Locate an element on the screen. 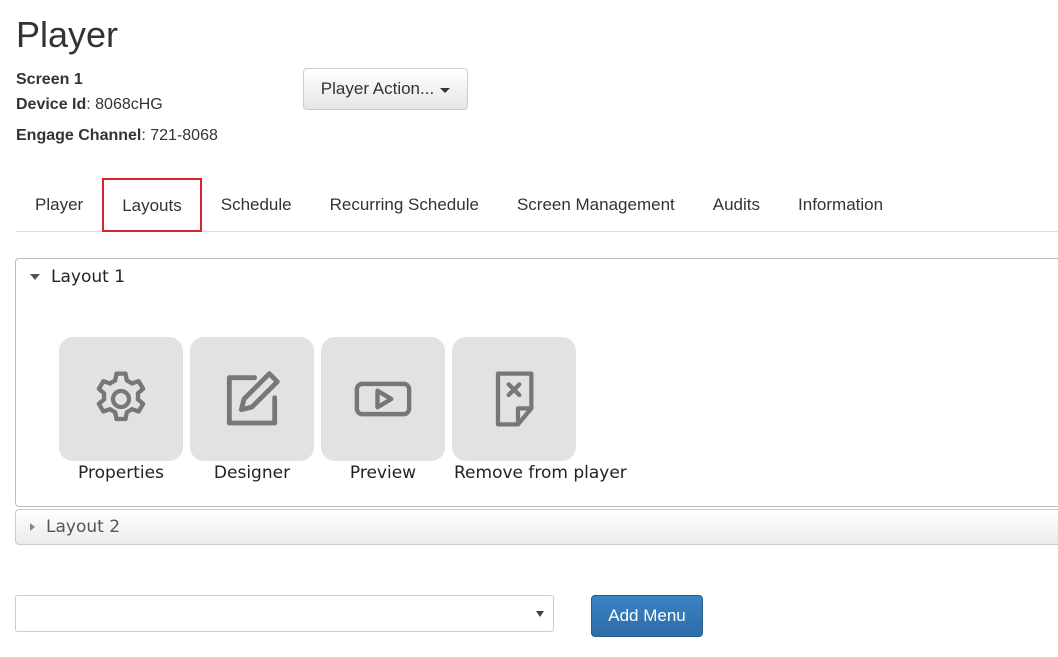 This screenshot has width=1058, height=657. layout-2-header: Layout 2 is located at coordinates (75, 527).